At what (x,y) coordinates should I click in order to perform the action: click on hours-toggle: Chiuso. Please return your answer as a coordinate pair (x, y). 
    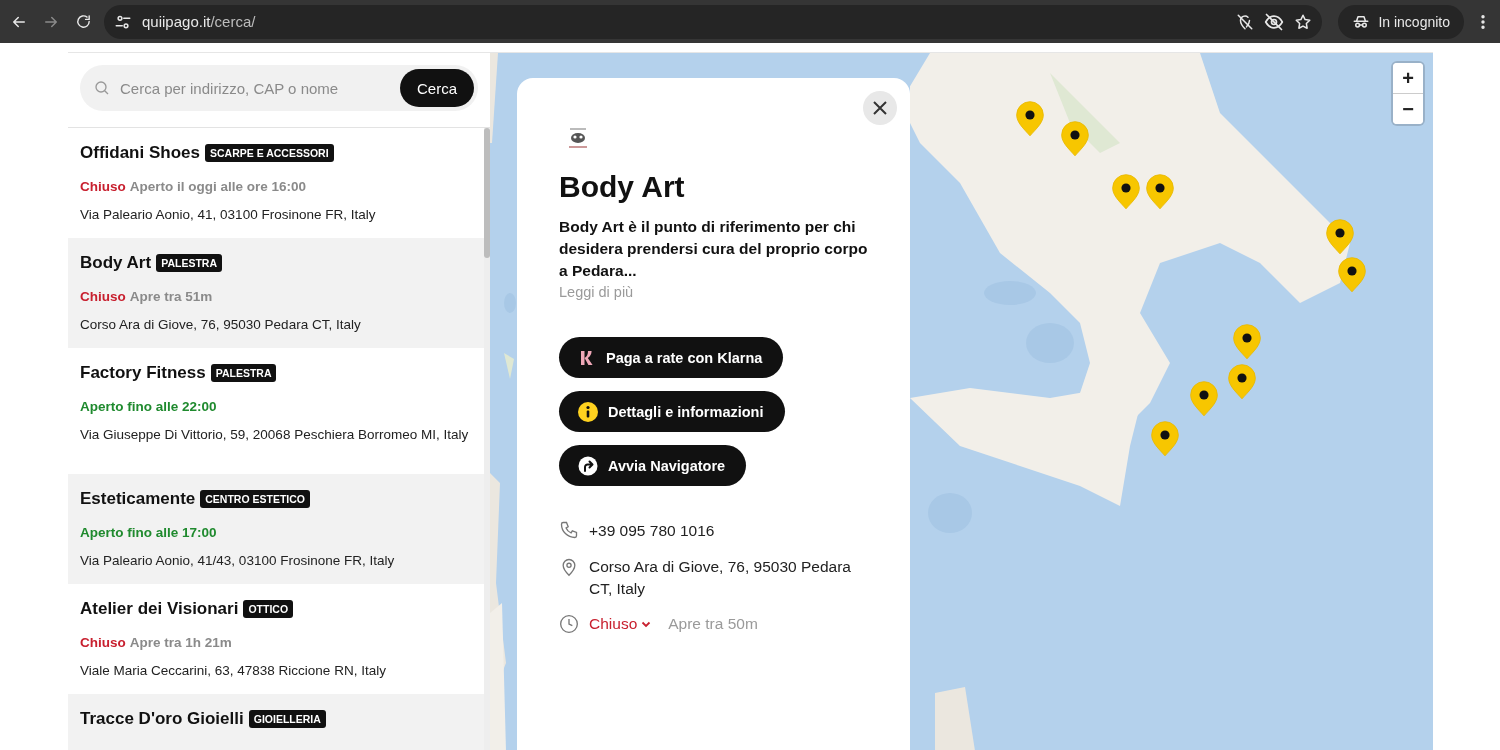
    Looking at the image, I should click on (621, 624).